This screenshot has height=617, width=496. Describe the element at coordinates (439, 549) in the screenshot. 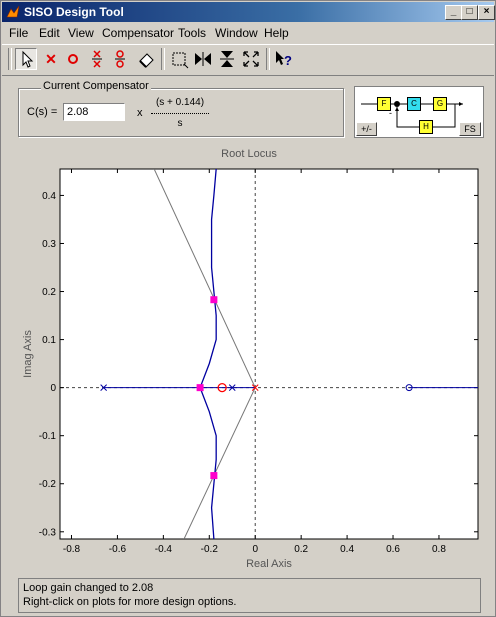

I see `x-tick-label: 0.8` at that location.